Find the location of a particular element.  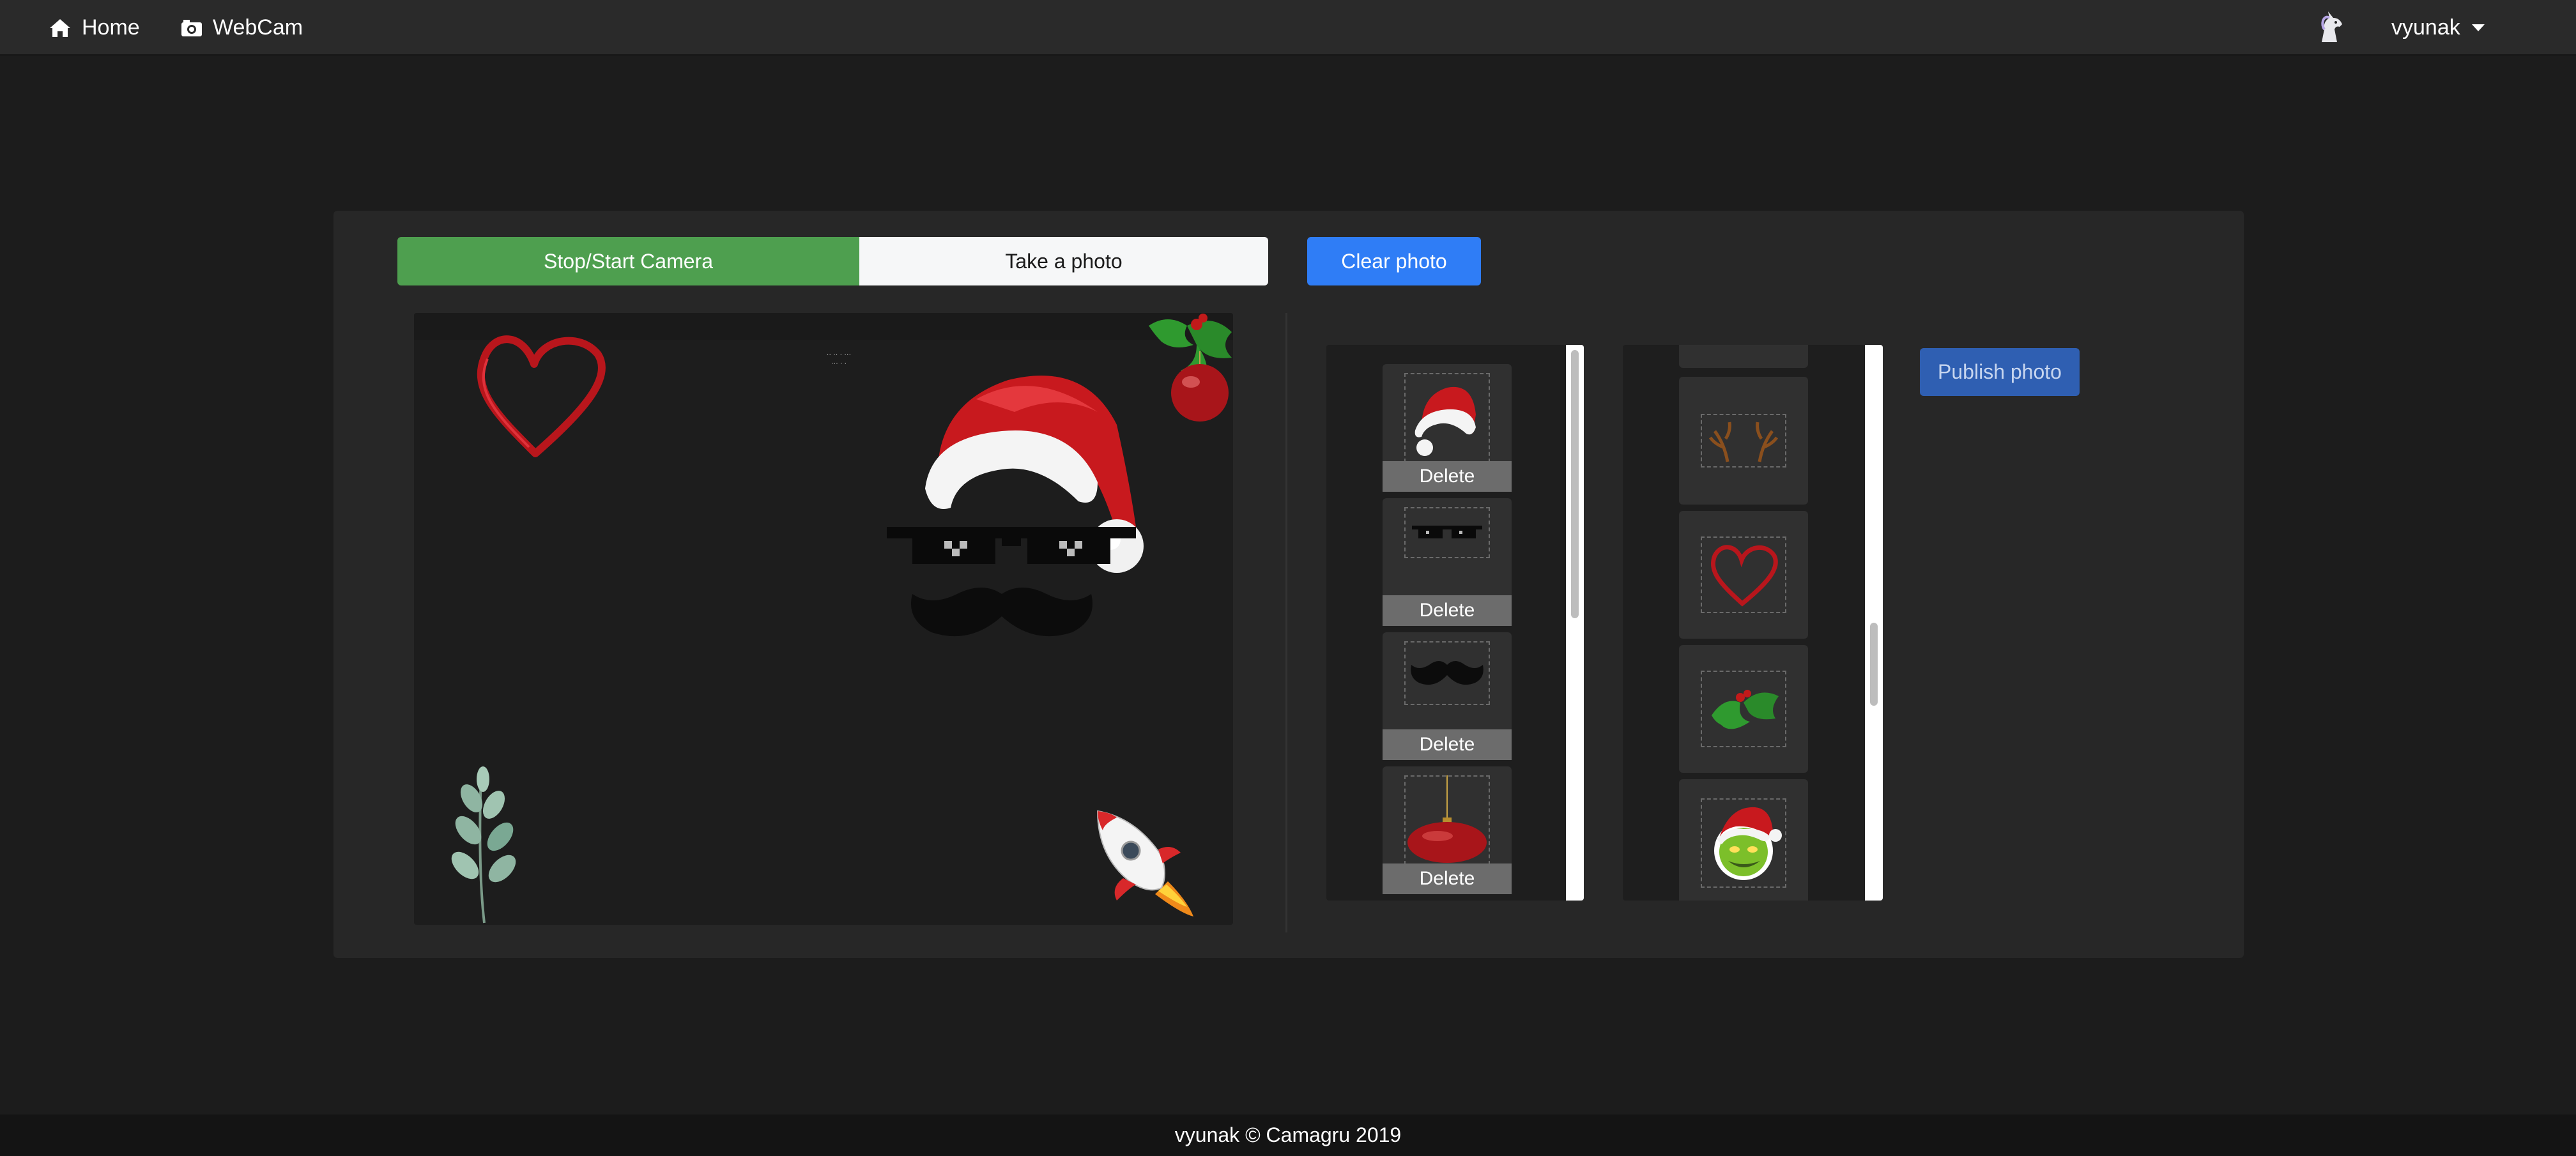

unicorn-avatar-icon is located at coordinates (2331, 26).